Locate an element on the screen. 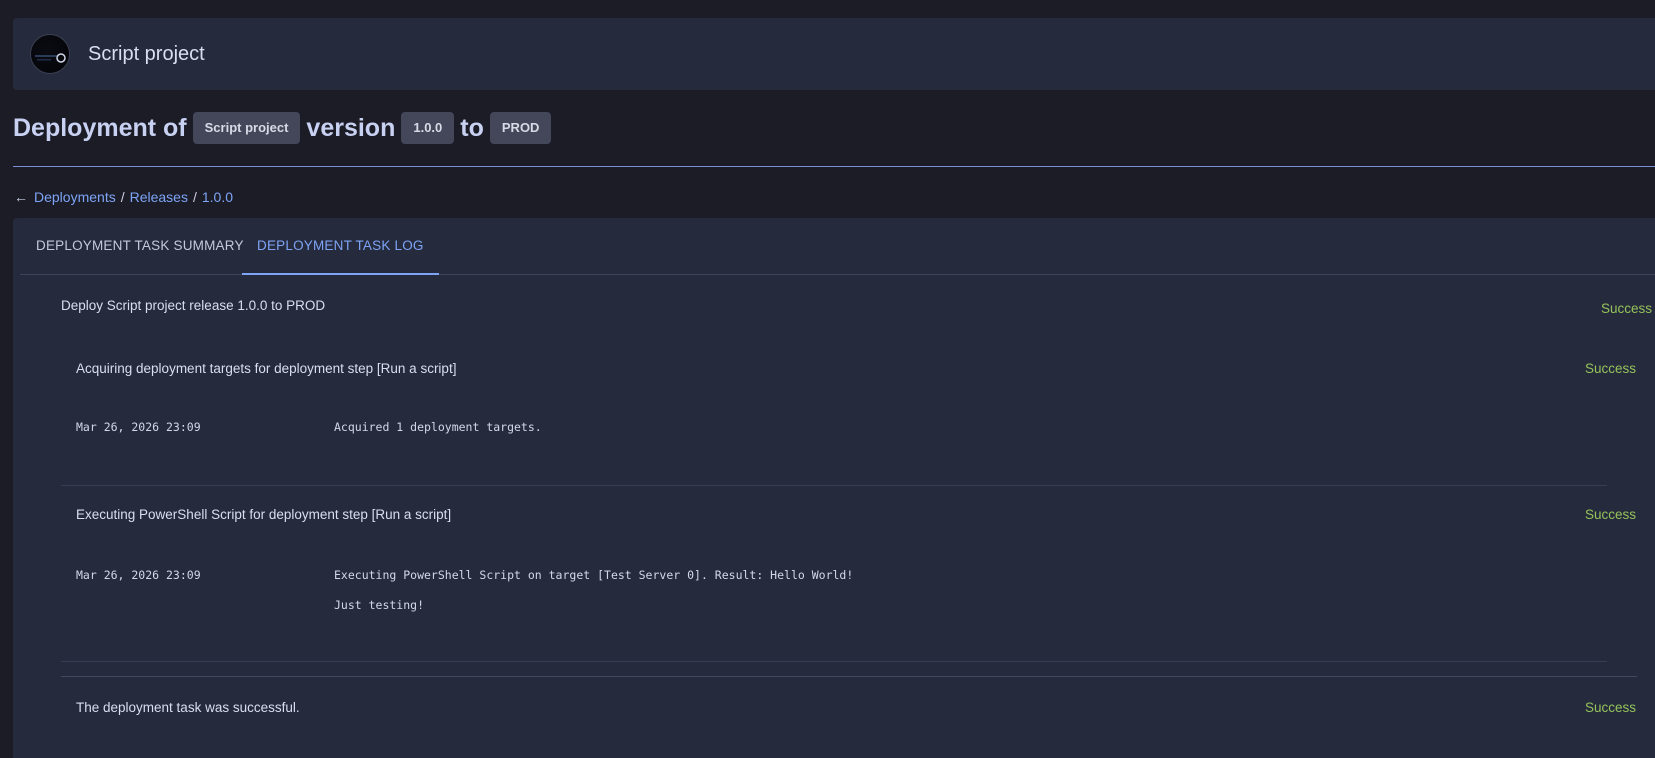  project-avatar is located at coordinates (50, 54).